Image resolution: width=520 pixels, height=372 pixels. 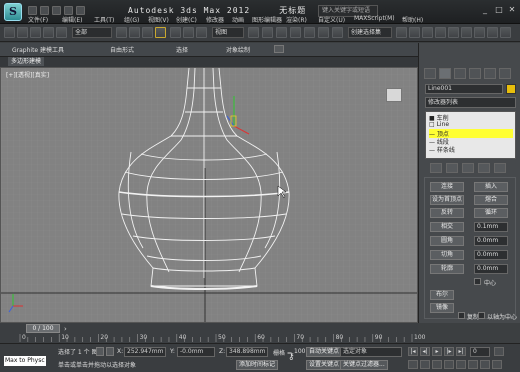 What do you see at coordinates (484, 168) in the screenshot?
I see `remove-modifier-icon` at bounding box center [484, 168].